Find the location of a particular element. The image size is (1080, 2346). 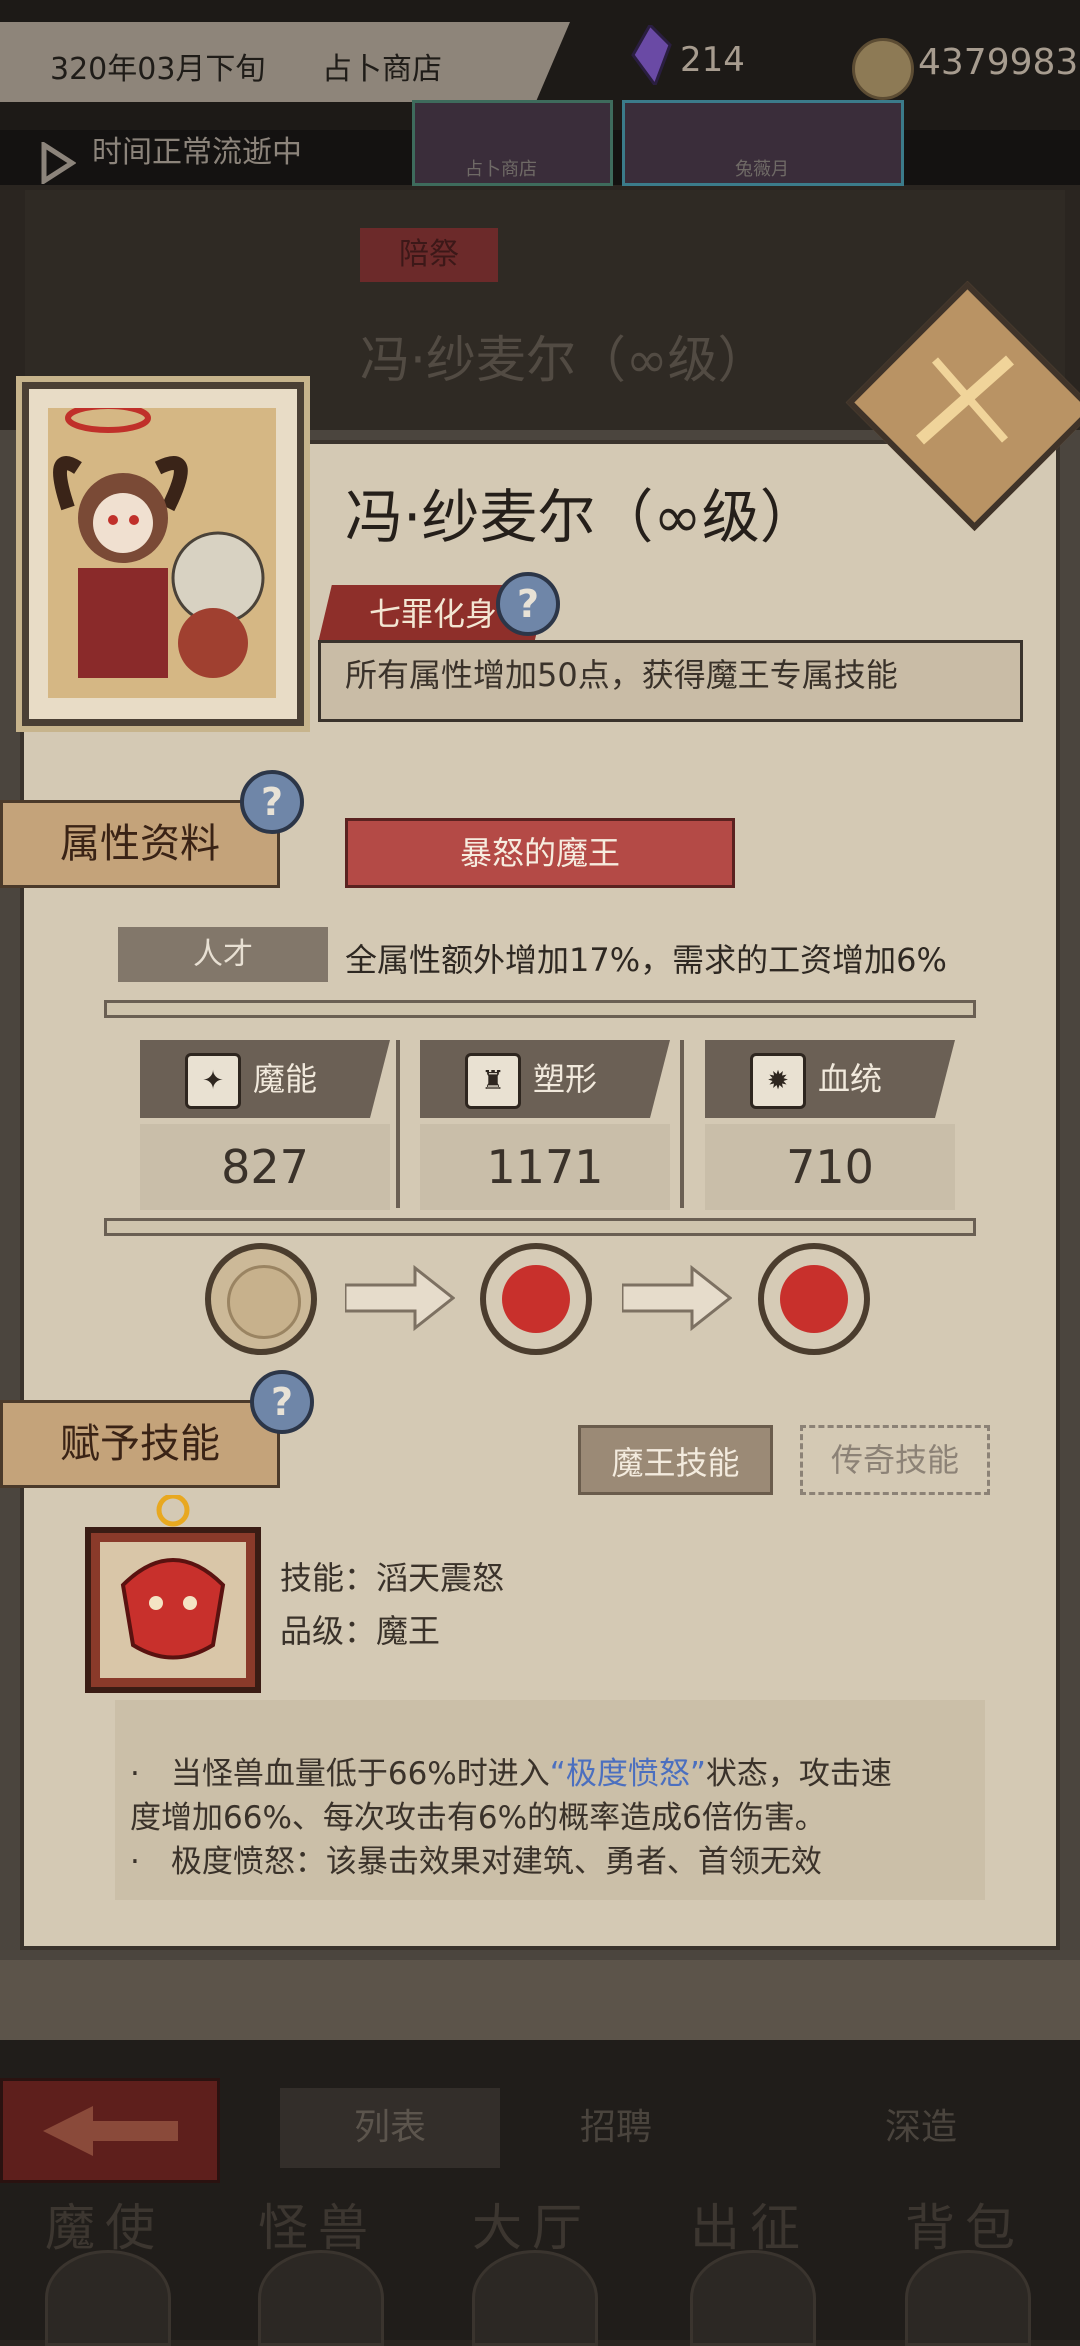

stat-shape-value: 1171 is located at coordinates (545, 1167).